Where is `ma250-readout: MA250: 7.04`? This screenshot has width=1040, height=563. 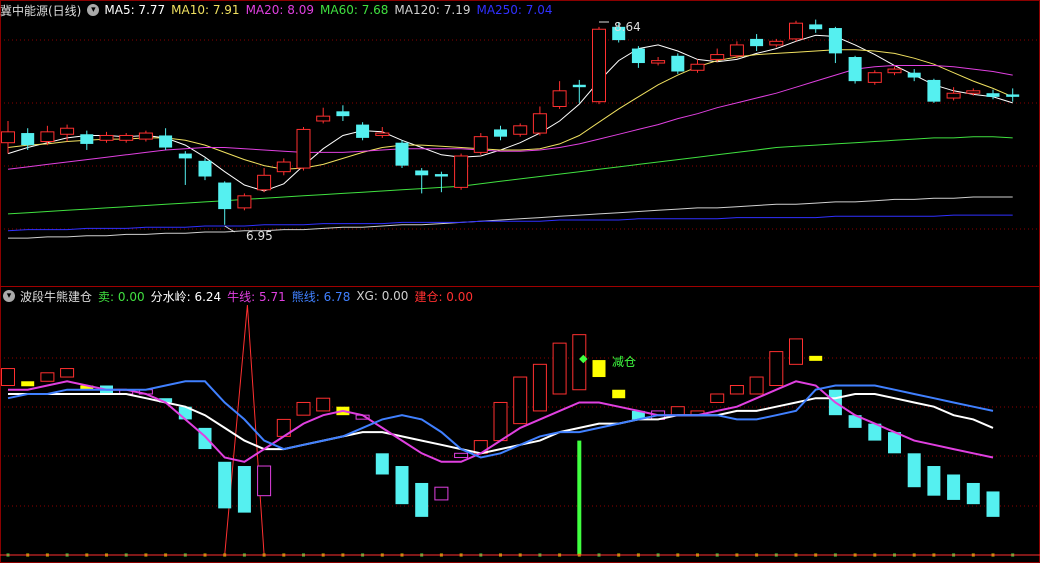 ma250-readout: MA250: 7.04 is located at coordinates (514, 10).